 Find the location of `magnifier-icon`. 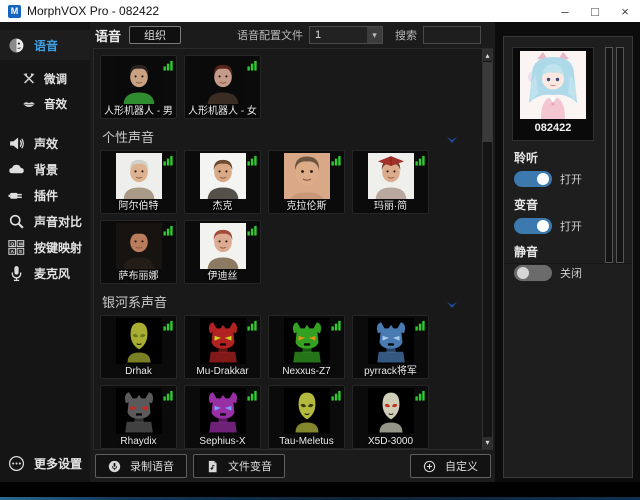

magnifier-icon is located at coordinates (16, 221).